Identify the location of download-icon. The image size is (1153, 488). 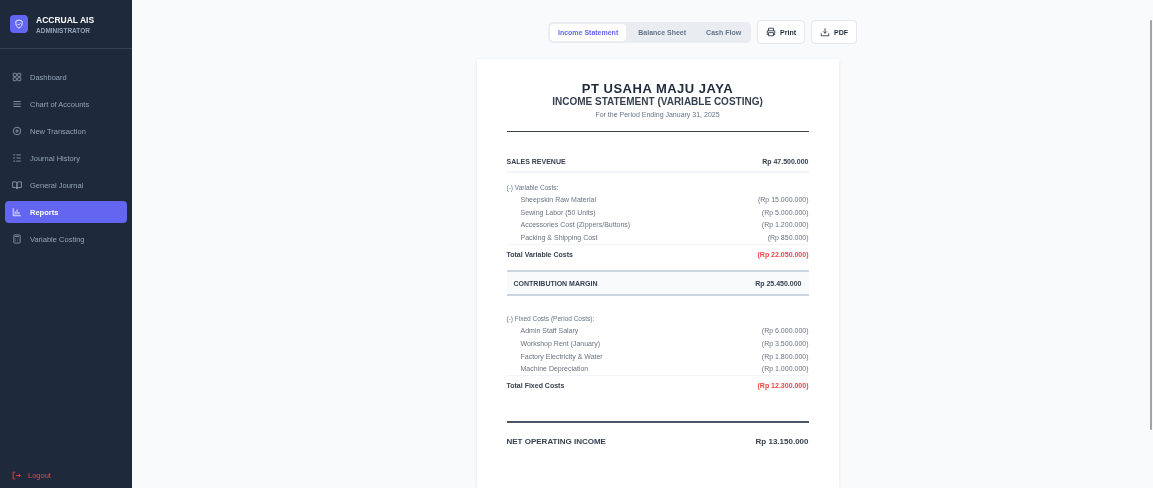
(825, 32).